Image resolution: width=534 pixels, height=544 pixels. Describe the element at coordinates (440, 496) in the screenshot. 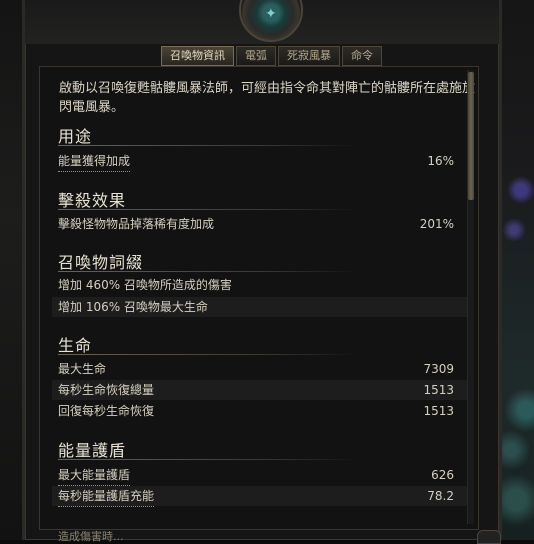

I see `stat-value: 78.2` at that location.